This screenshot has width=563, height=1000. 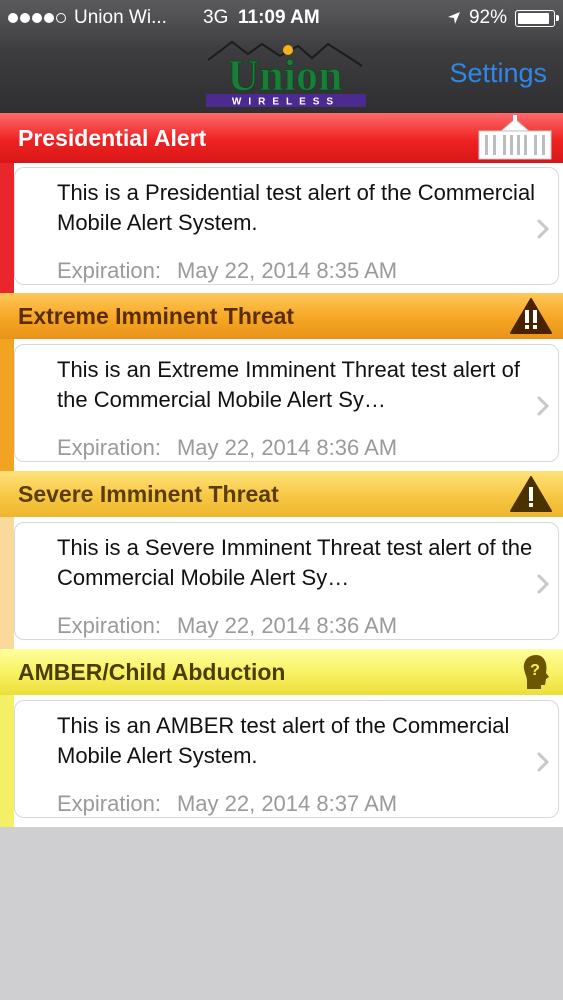 I want to click on settings-button: Settings, so click(x=498, y=73).